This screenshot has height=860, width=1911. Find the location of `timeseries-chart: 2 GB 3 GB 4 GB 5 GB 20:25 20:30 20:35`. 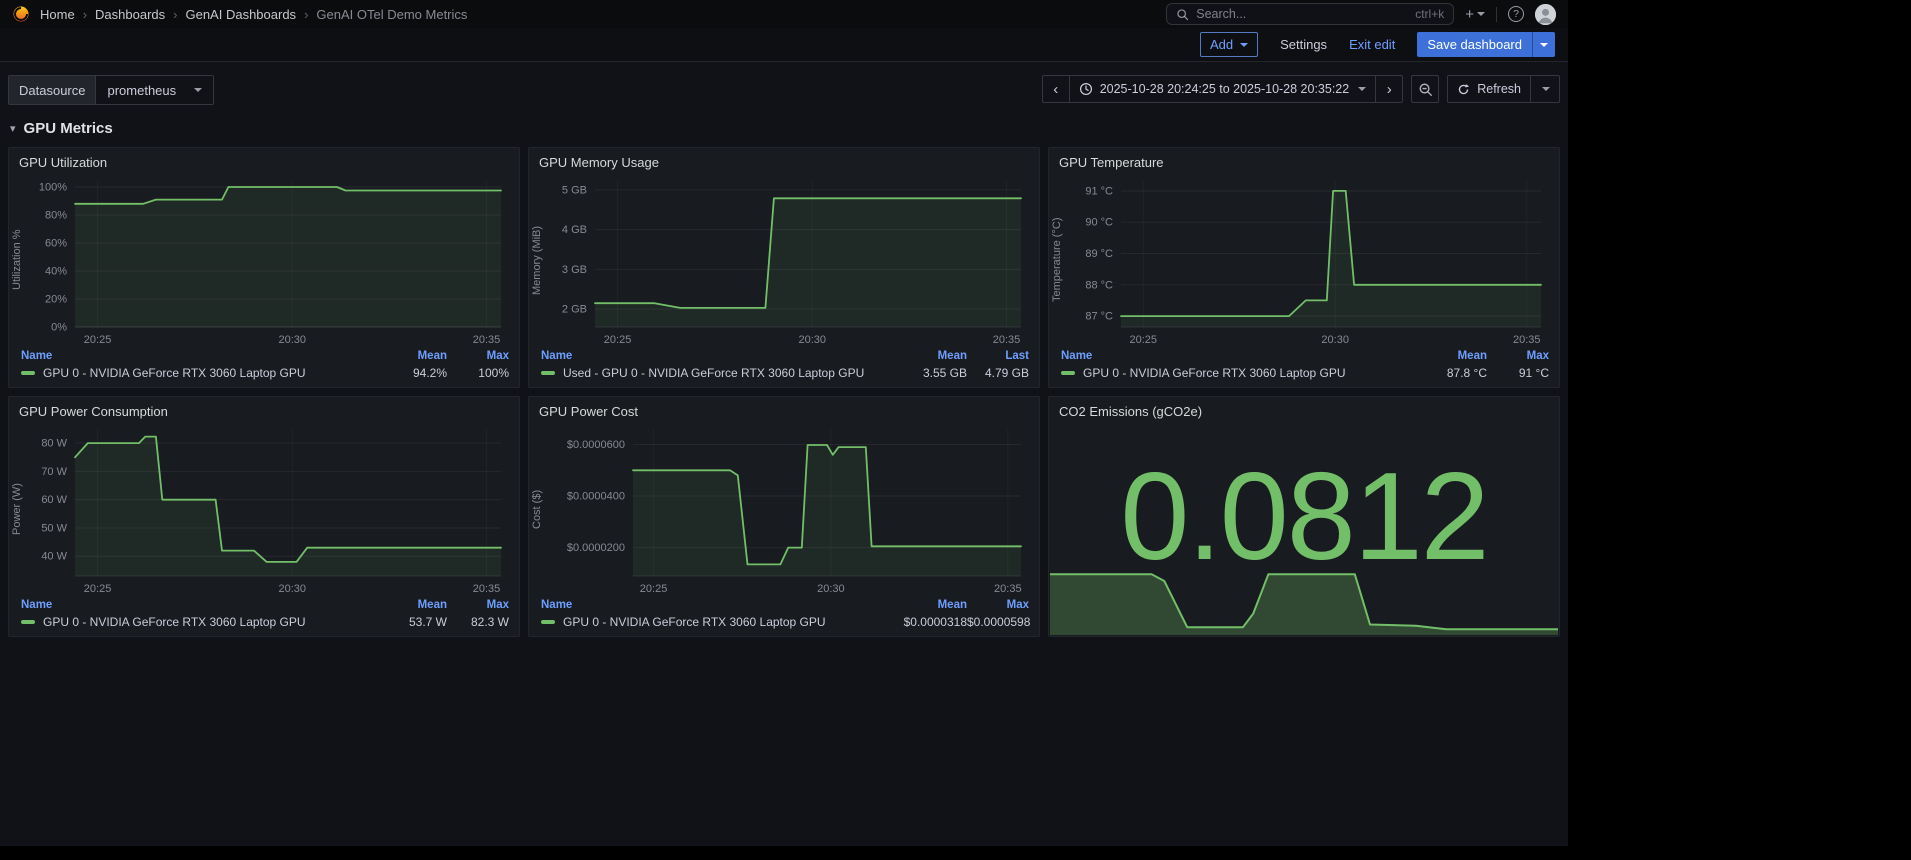

timeseries-chart: 2 GB 3 GB 4 GB 5 GB 20:25 20:30 20:35 is located at coordinates (792, 260).